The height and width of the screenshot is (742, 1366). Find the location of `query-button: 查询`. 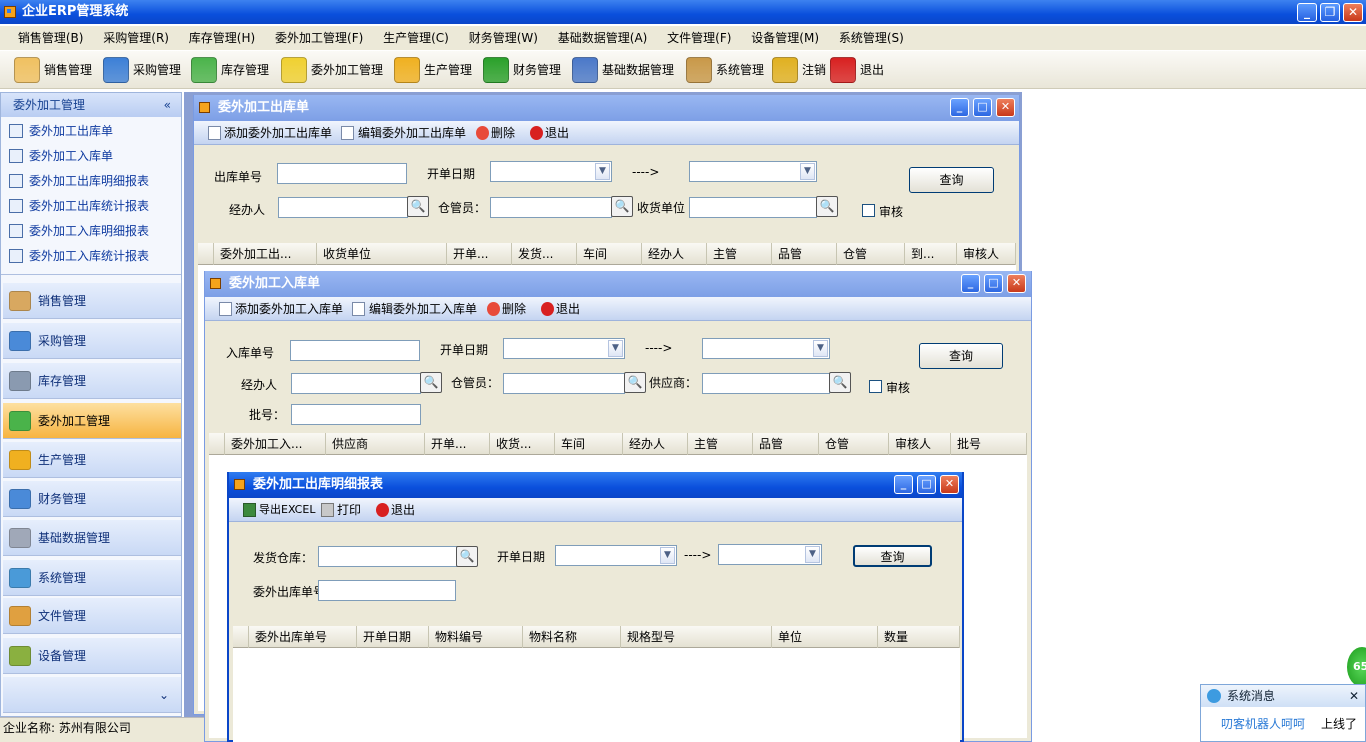

query-button: 查询 is located at coordinates (961, 356).